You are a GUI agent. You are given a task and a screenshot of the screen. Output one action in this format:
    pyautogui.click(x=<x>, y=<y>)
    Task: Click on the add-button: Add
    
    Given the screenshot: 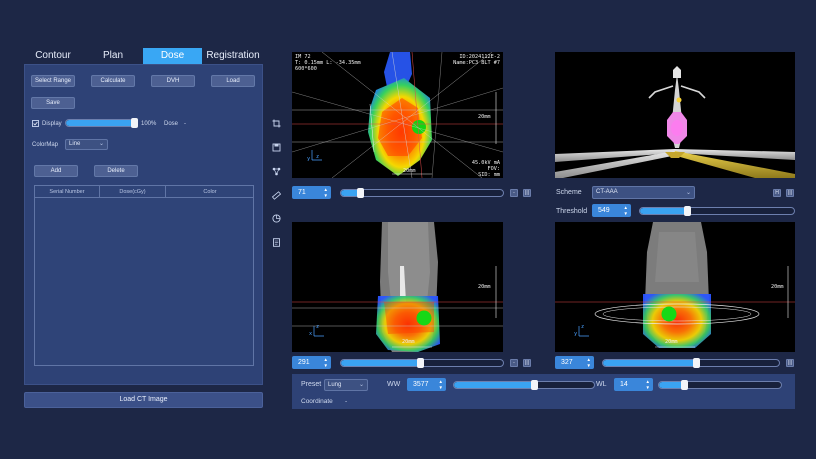 What is the action you would take?
    pyautogui.click(x=56, y=171)
    